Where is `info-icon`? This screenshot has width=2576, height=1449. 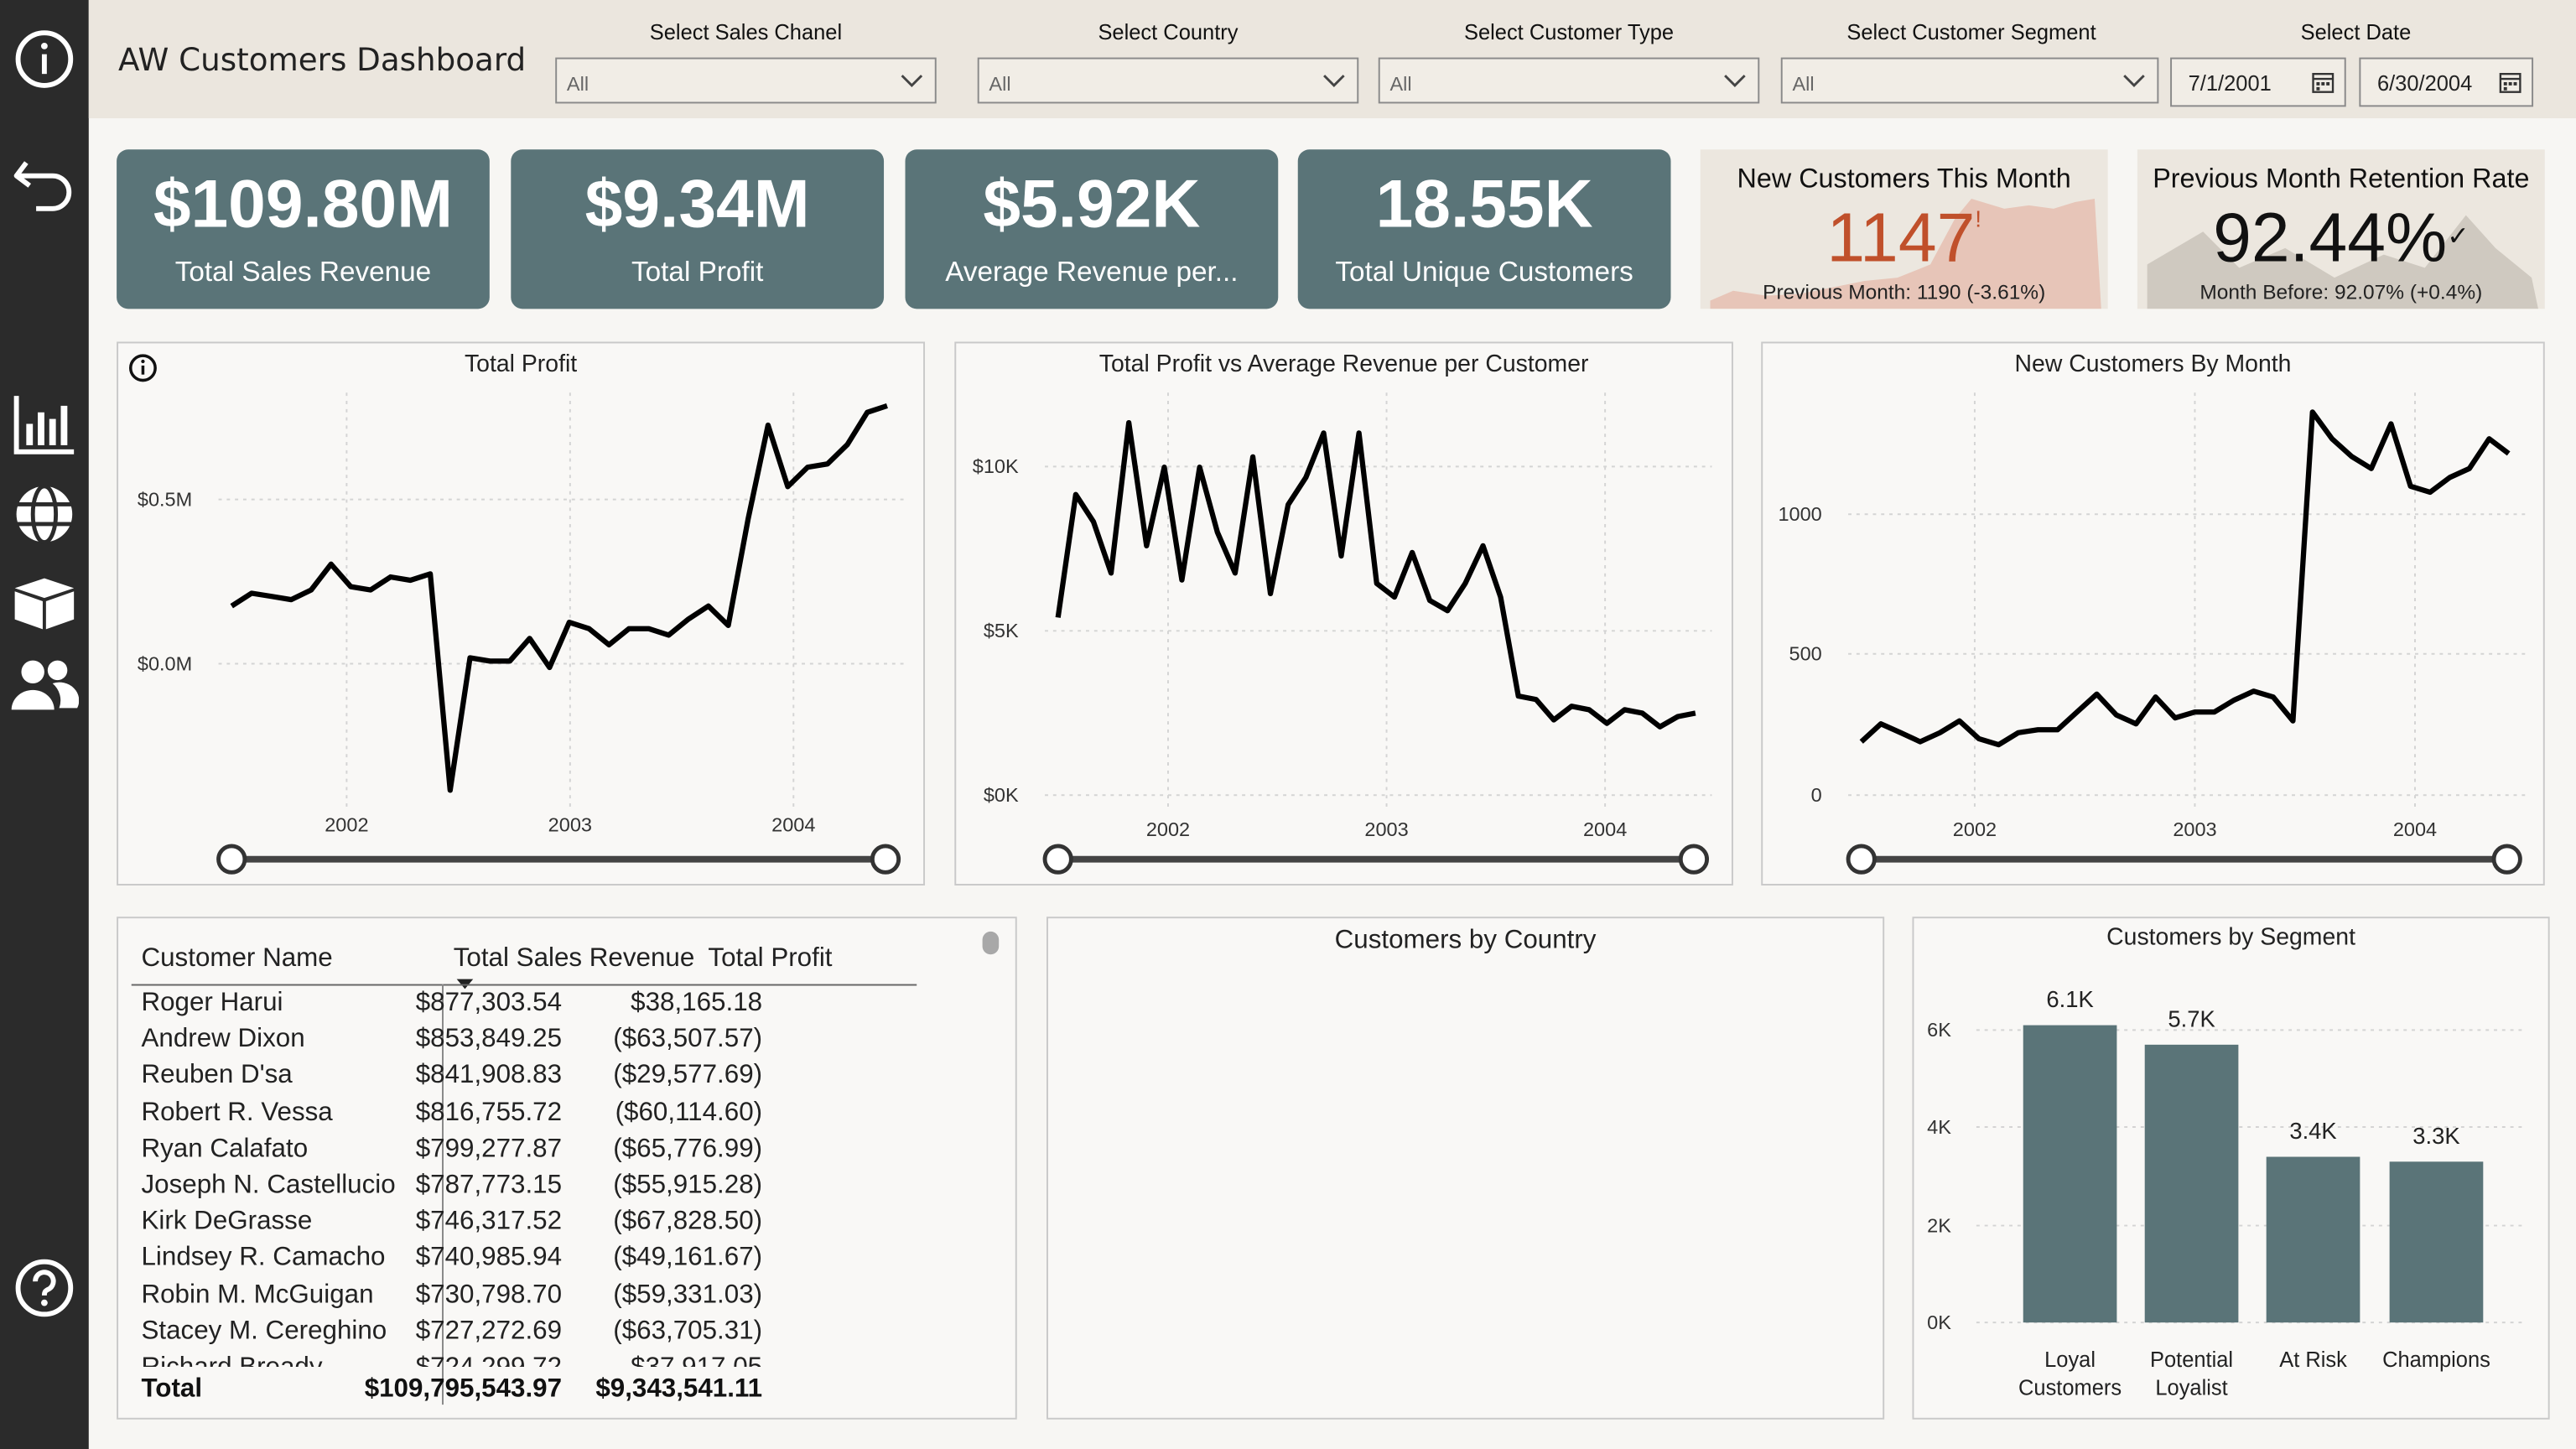 info-icon is located at coordinates (44, 59).